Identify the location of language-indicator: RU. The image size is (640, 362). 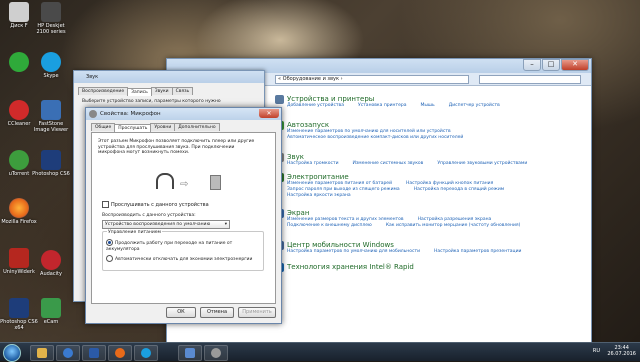
(596, 351).